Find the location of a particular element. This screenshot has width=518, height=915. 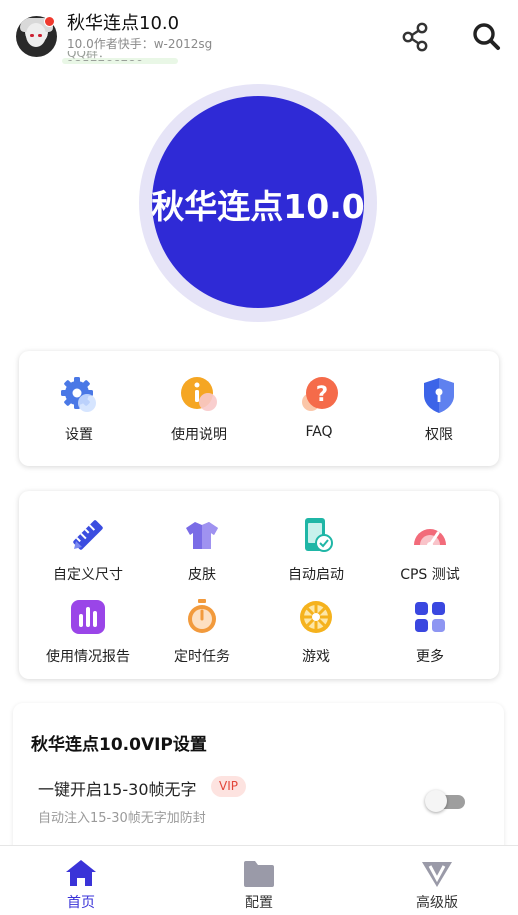

quick-menu-card: 设置 使用说明 ? FAQ 权限 is located at coordinates (259, 408).